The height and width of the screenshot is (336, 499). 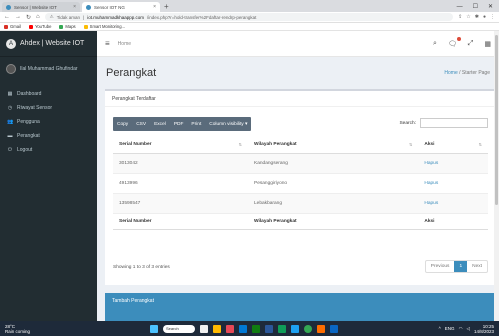 What do you see at coordinates (10, 136) in the screenshot?
I see `device-icon: ▬` at bounding box center [10, 136].